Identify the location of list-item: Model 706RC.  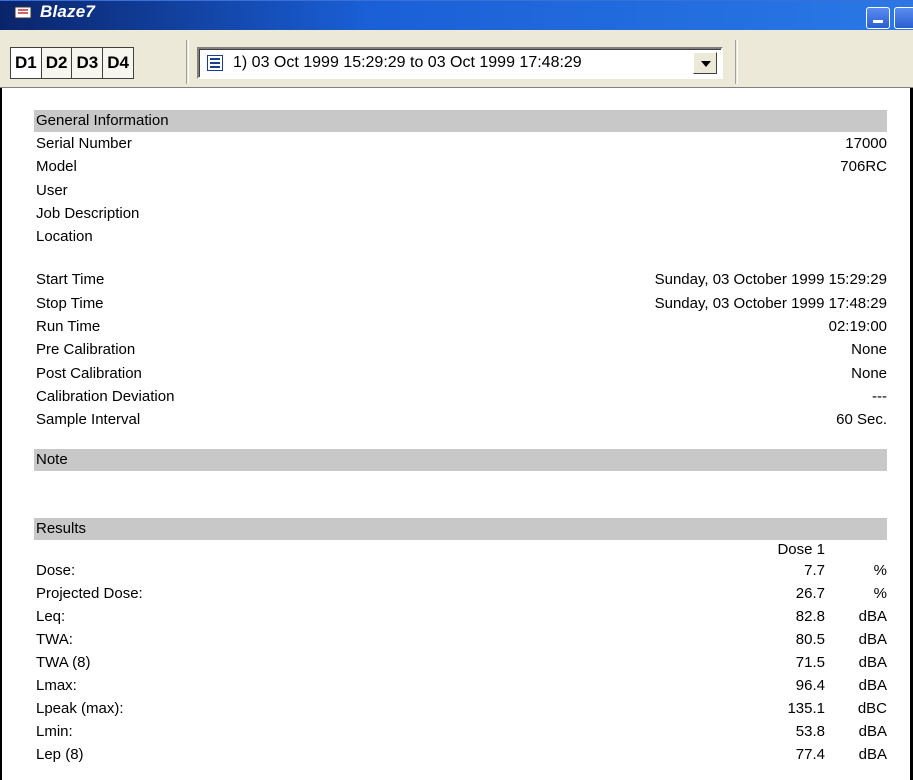
(460, 166).